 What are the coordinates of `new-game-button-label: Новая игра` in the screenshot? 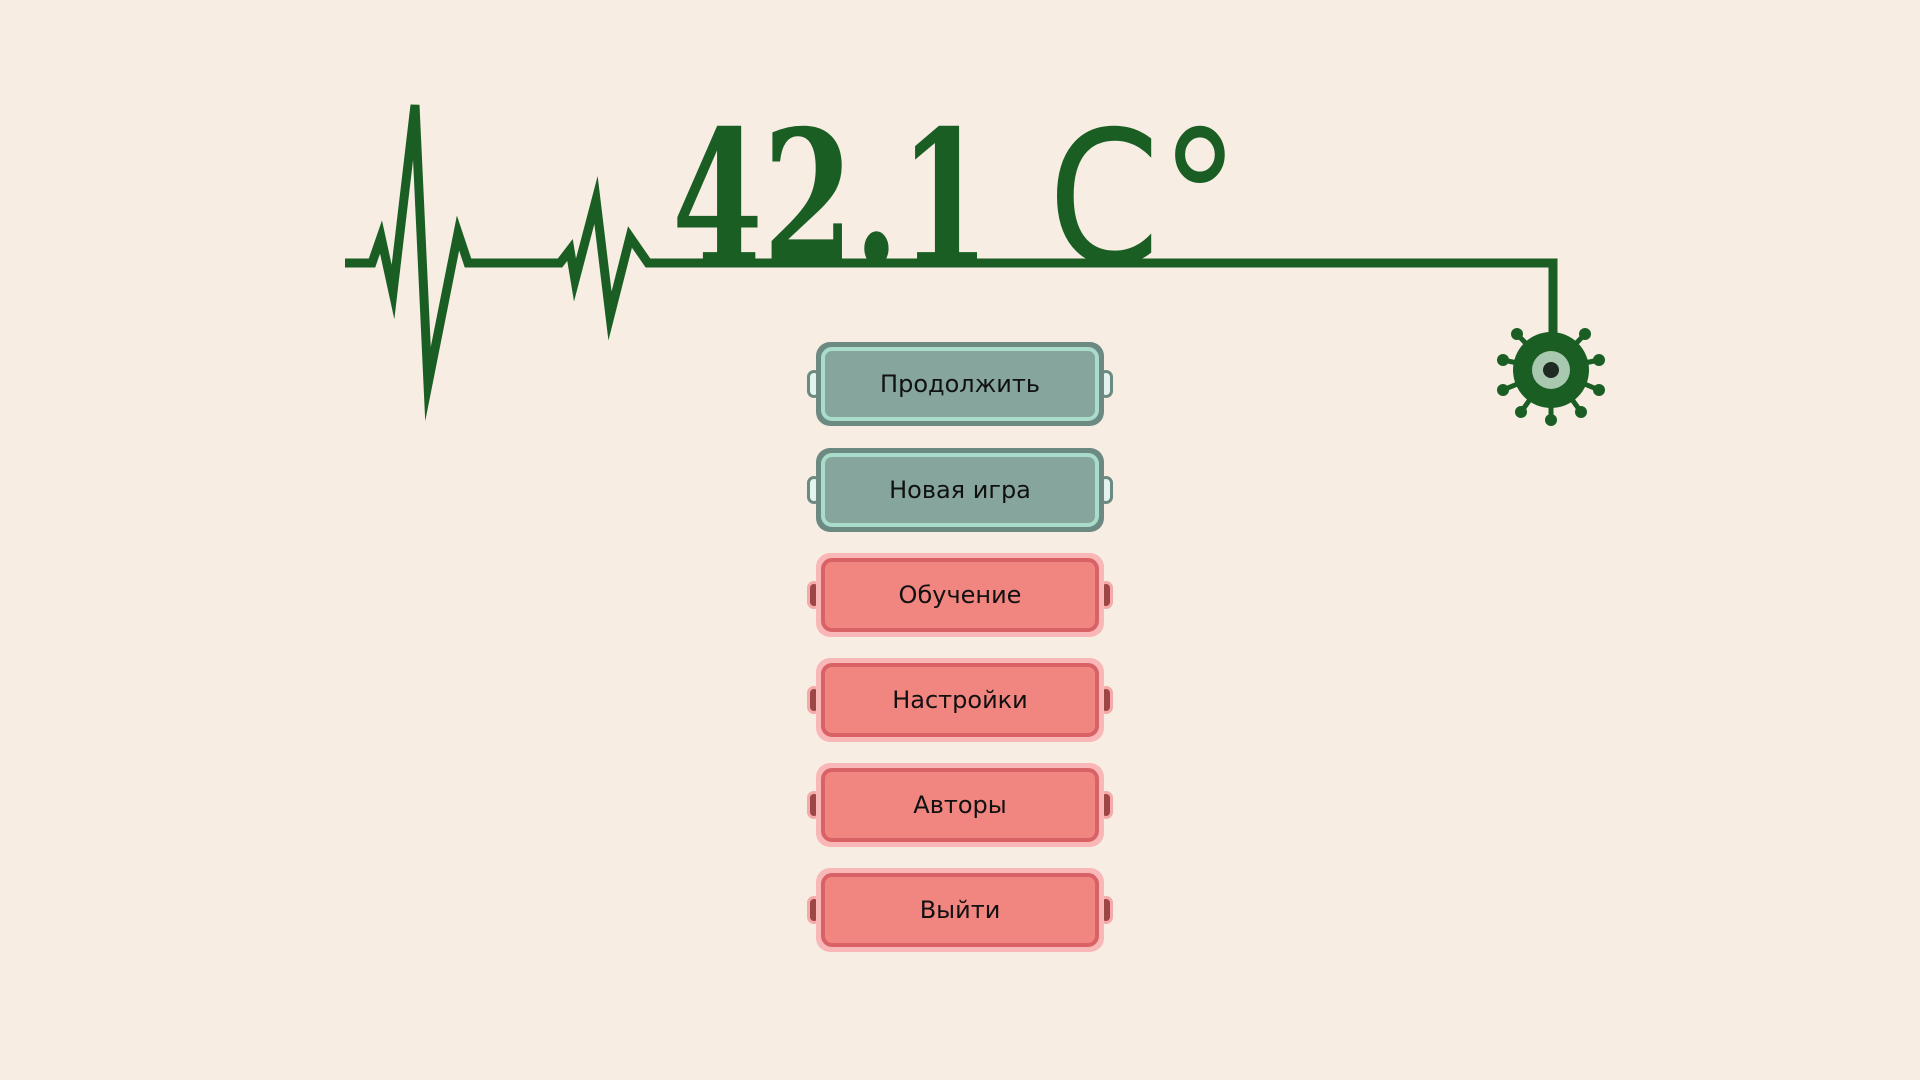 It's located at (960, 490).